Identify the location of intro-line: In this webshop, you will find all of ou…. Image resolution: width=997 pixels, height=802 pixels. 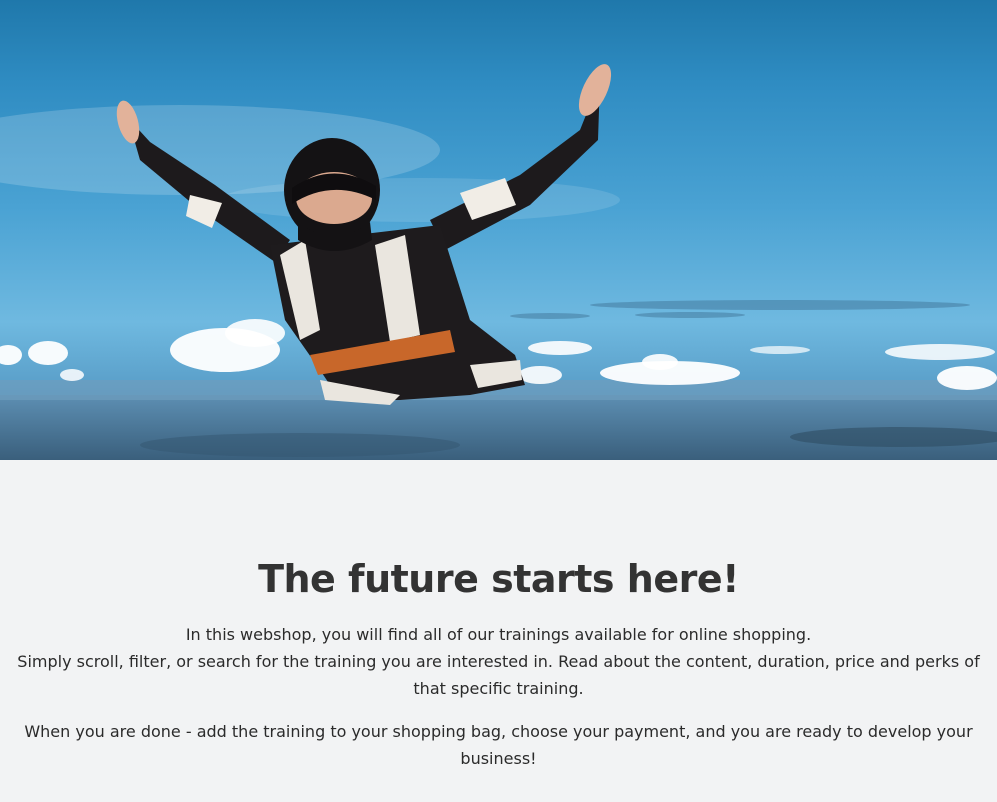
(498, 634).